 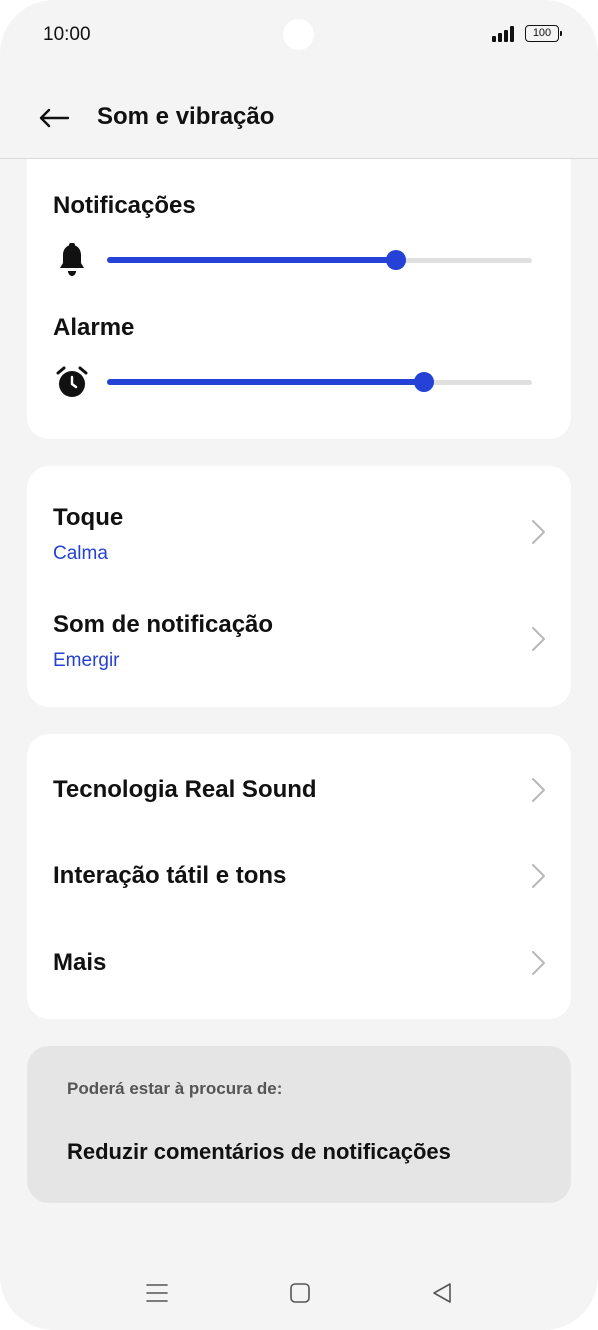 I want to click on battery-icon: 100, so click(x=543, y=33).